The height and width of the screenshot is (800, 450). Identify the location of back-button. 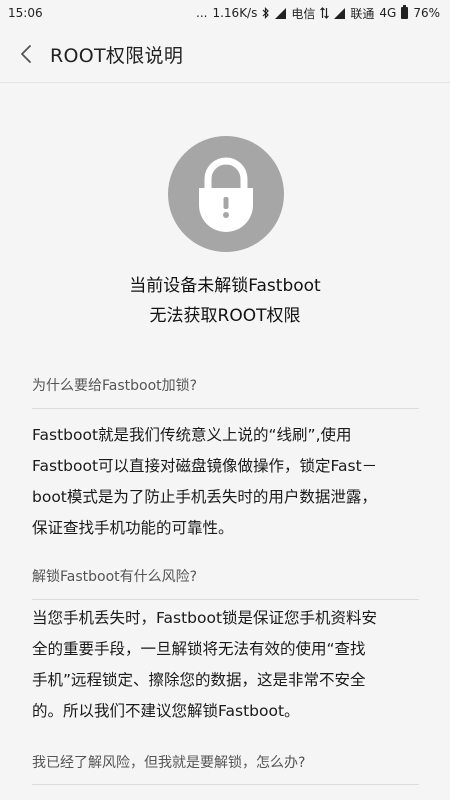
(26, 54).